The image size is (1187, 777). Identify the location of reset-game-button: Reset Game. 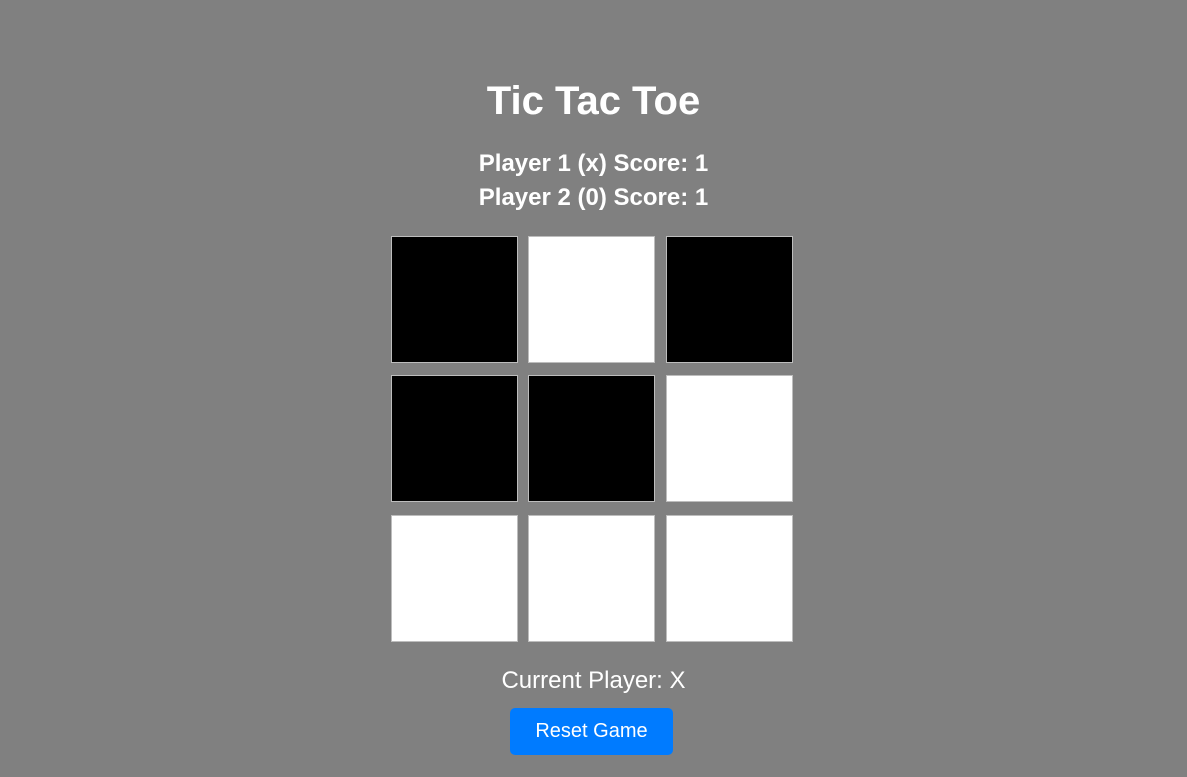
(591, 731).